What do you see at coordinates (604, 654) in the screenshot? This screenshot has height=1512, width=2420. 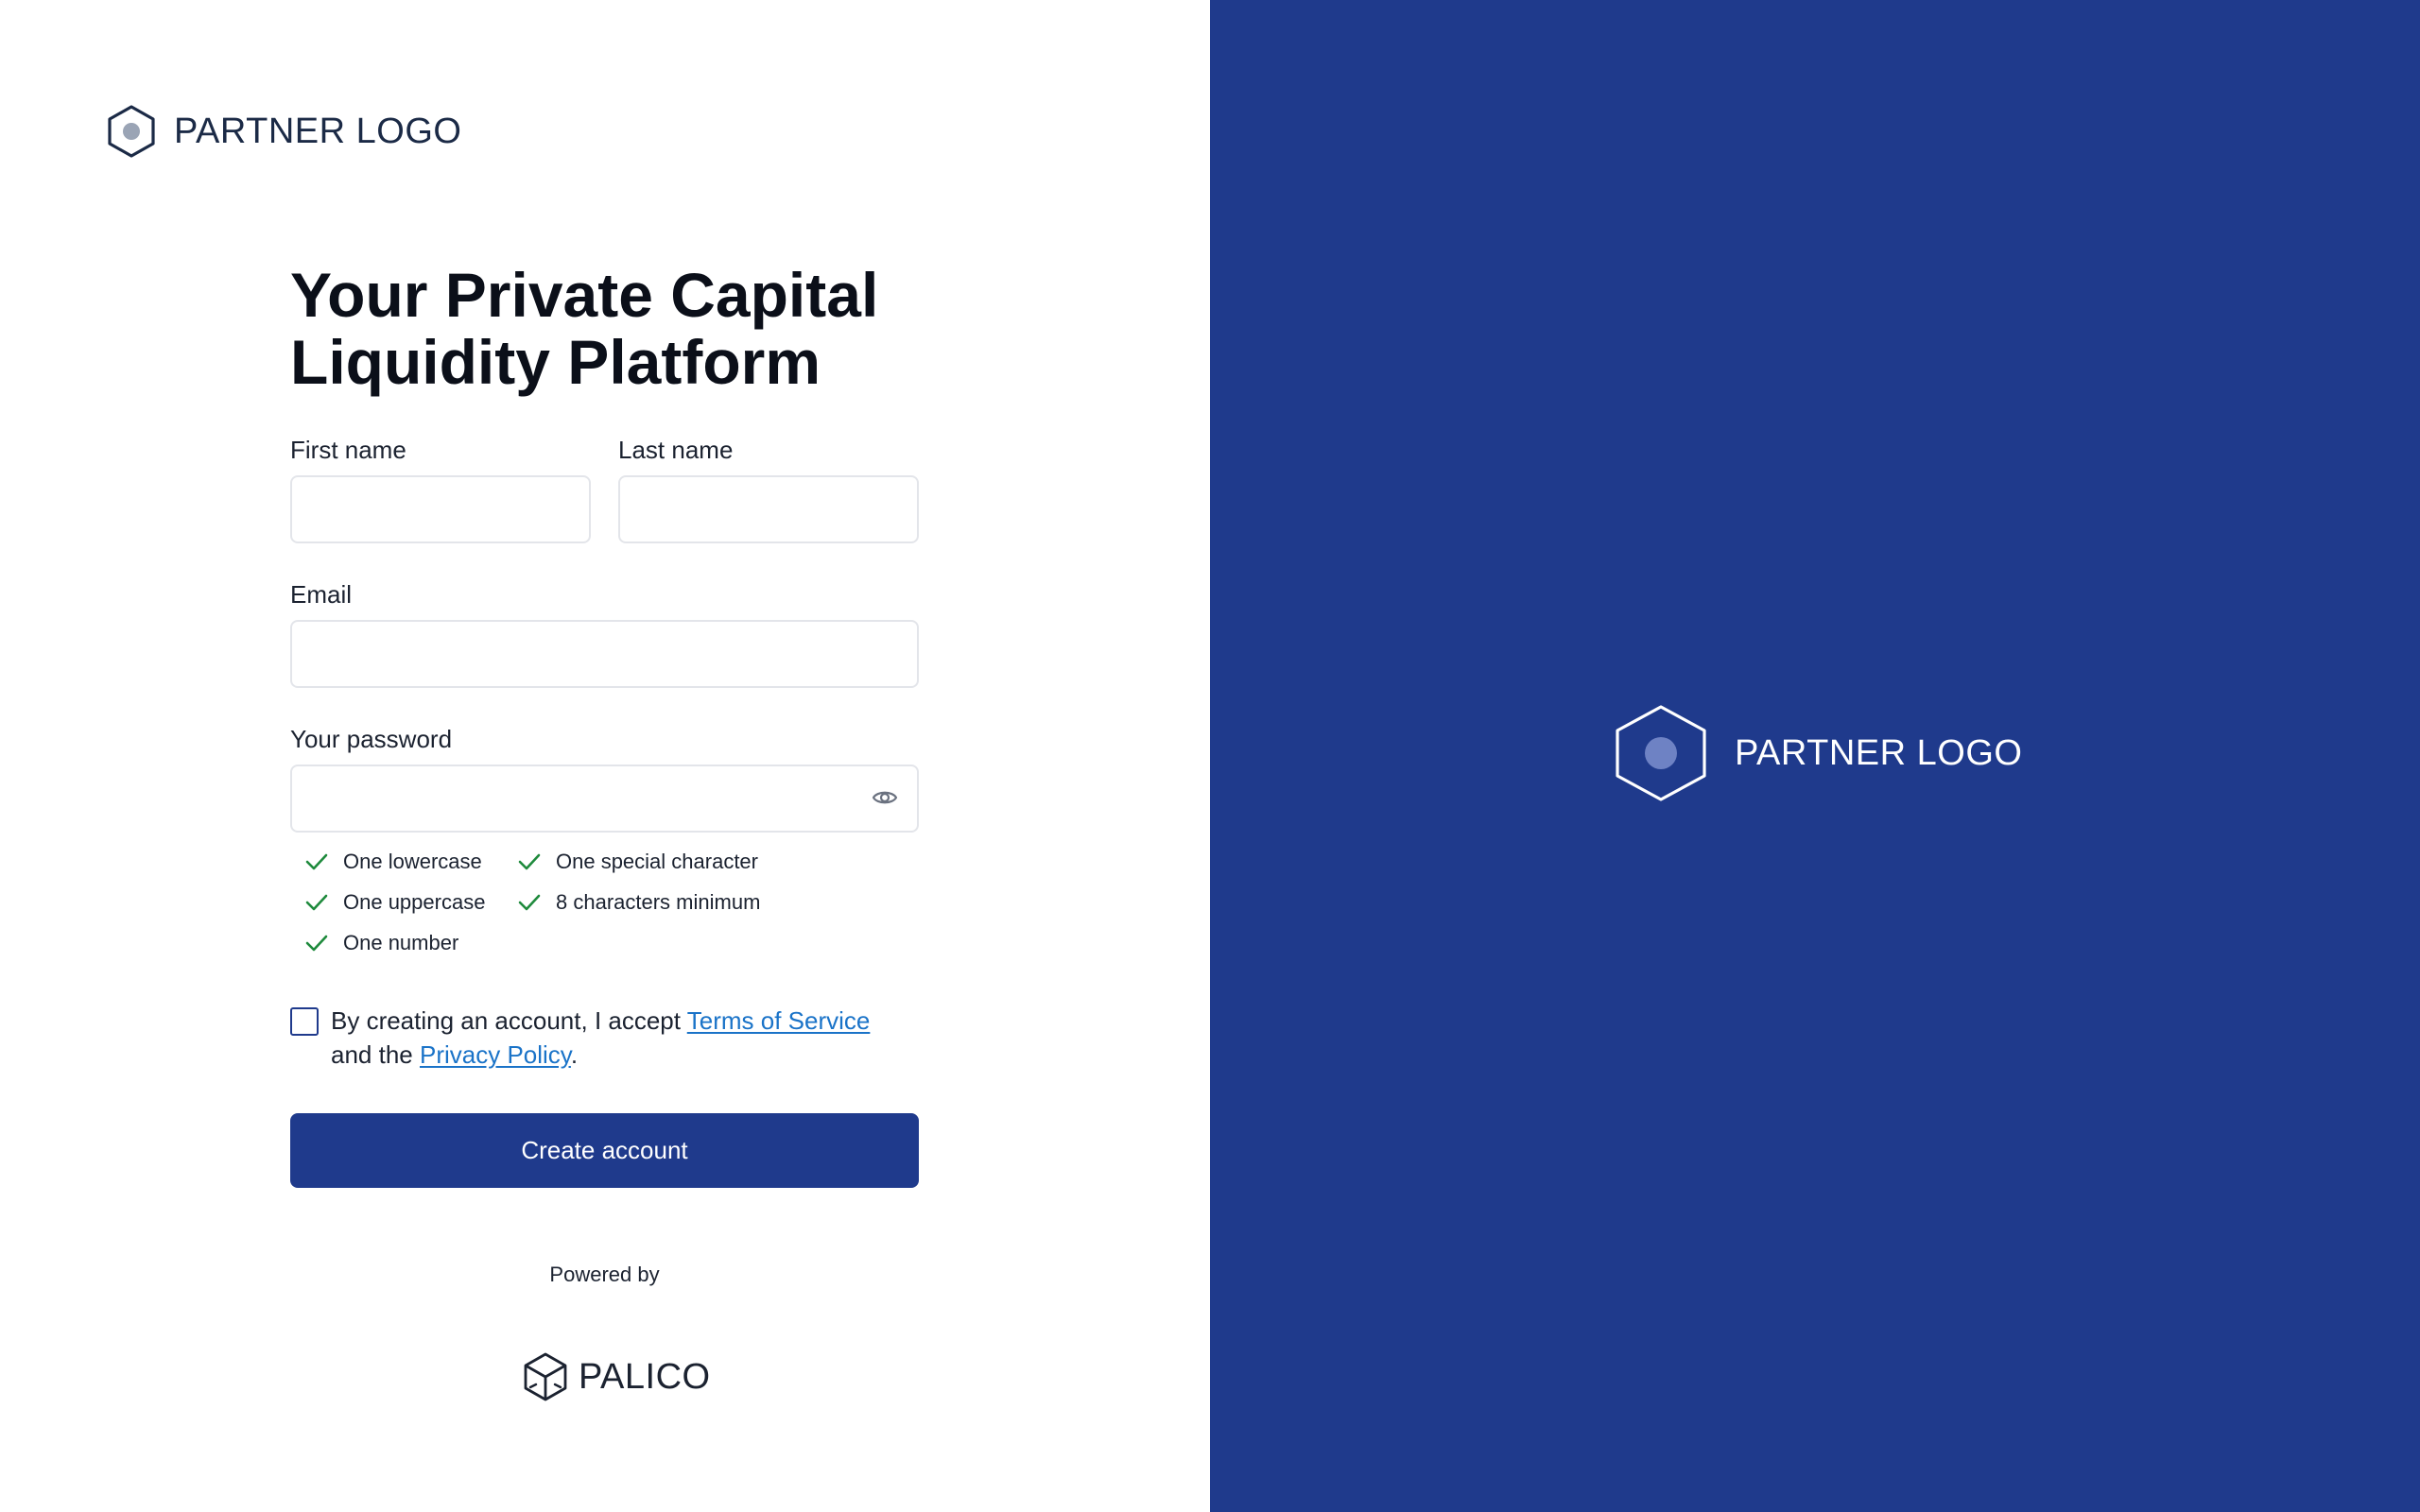 I see `email-field` at bounding box center [604, 654].